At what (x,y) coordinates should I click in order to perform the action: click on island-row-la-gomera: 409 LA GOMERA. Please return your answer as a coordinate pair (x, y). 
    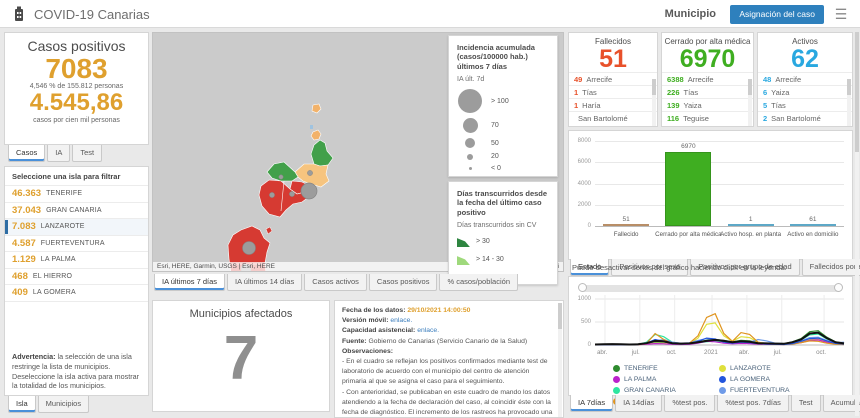
    Looking at the image, I should click on (76, 293).